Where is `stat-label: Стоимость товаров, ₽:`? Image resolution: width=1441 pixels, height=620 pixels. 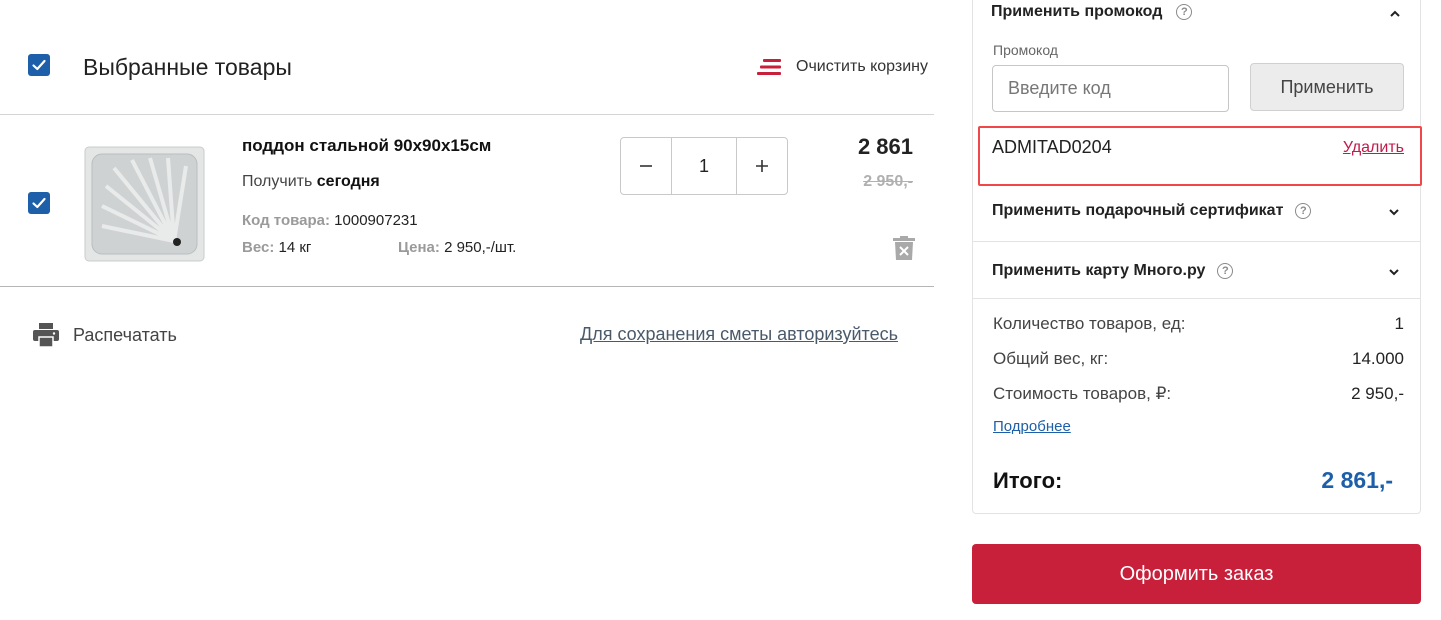 stat-label: Стоимость товаров, ₽: is located at coordinates (1082, 393).